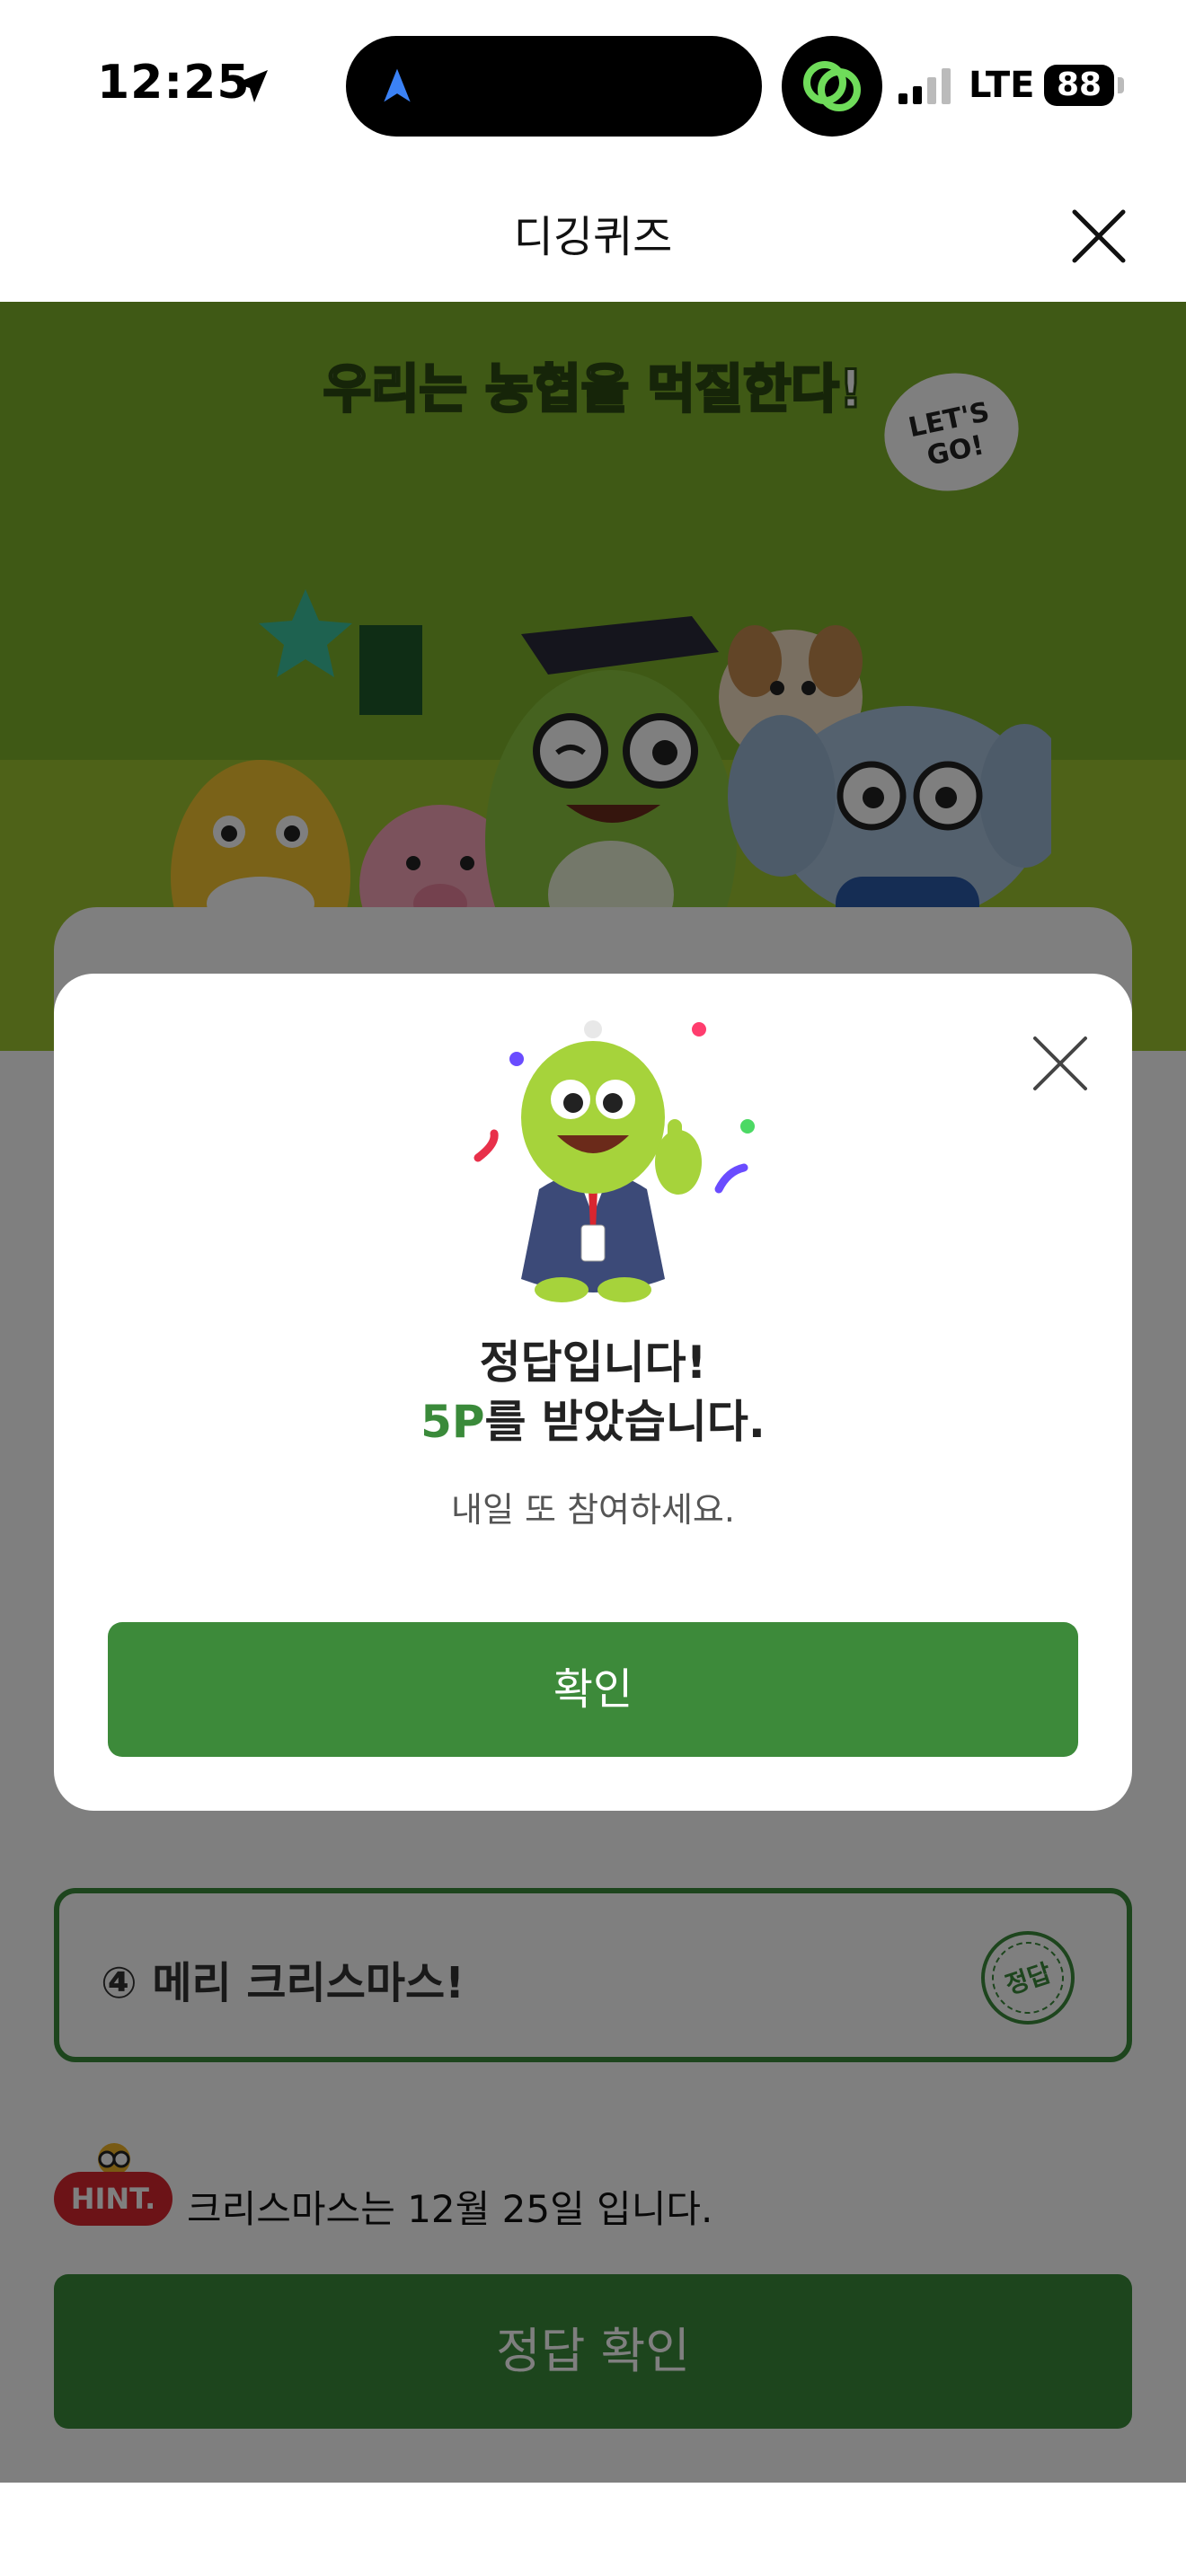  I want to click on battery-level: 88, so click(1079, 85).